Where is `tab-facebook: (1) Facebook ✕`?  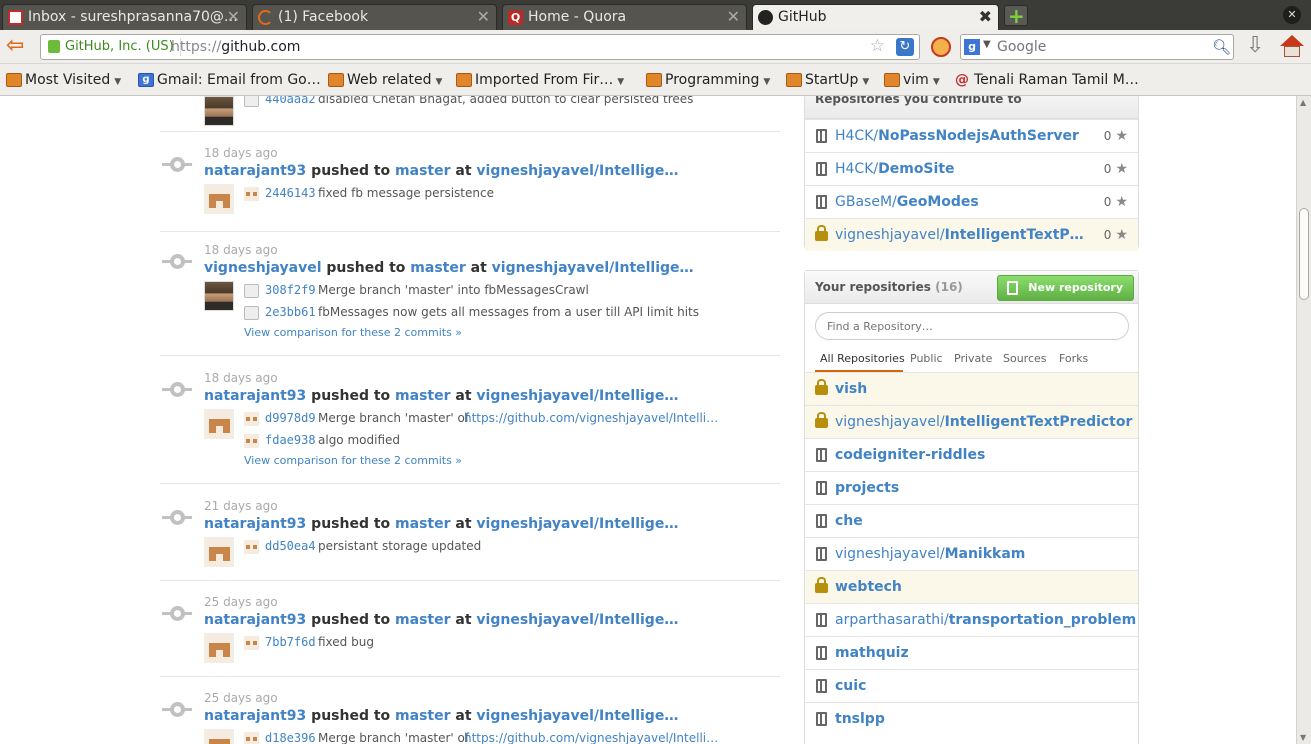
tab-facebook: (1) Facebook ✕ is located at coordinates (374, 17).